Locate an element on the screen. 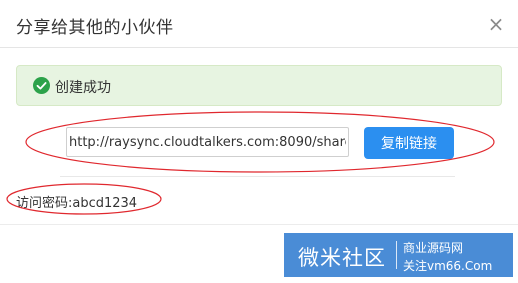 The width and height of the screenshot is (518, 283). dialog-title: 分享给其他的小伙伴 is located at coordinates (95, 28).